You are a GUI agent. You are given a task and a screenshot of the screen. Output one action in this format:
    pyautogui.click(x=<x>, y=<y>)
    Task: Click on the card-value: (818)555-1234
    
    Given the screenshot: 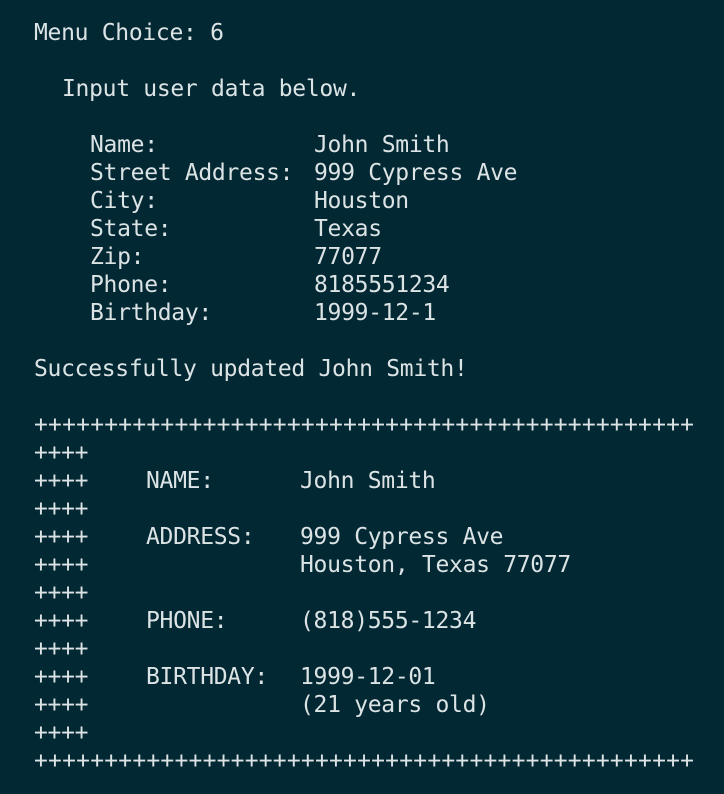 What is the action you would take?
    pyautogui.click(x=388, y=621)
    